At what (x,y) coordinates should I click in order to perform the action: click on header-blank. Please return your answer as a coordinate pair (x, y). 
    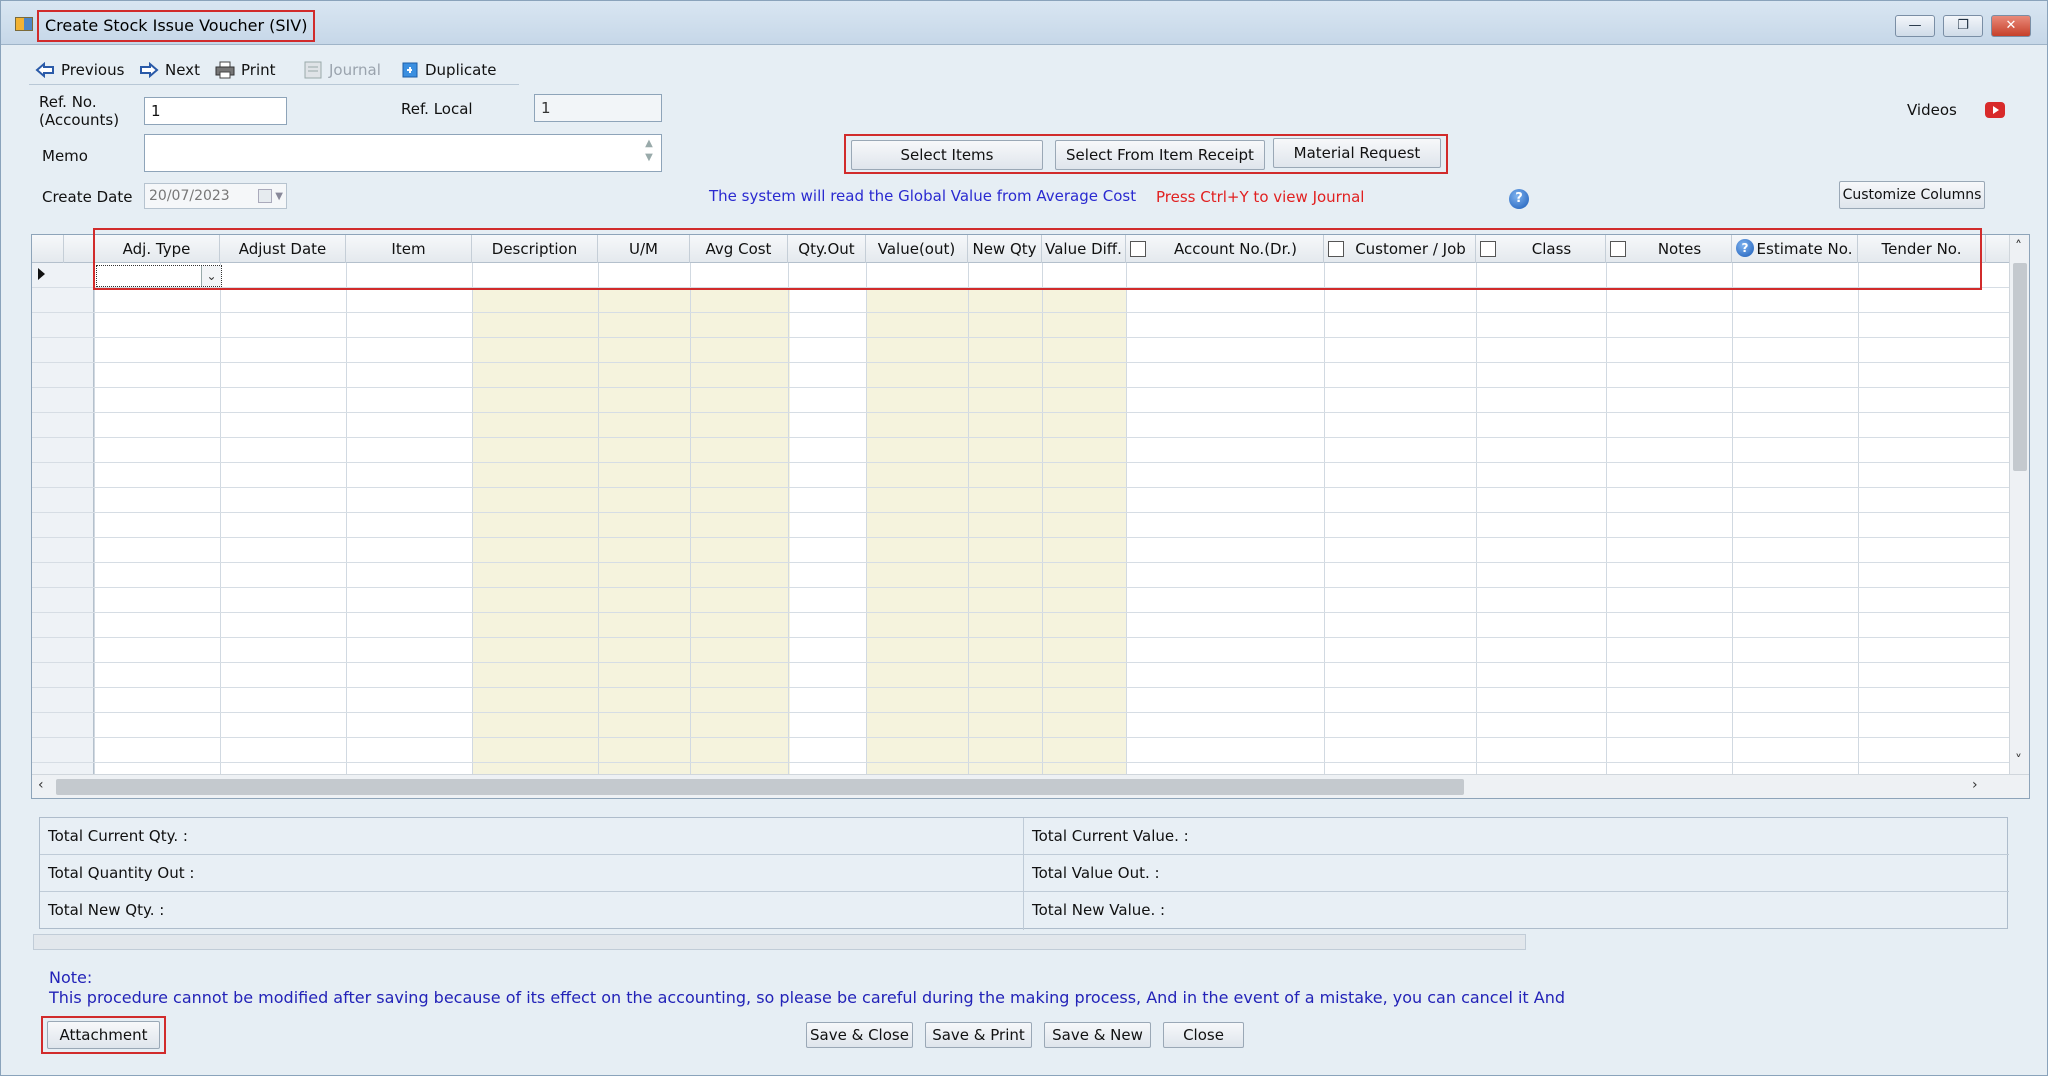
    Looking at the image, I should click on (79, 249).